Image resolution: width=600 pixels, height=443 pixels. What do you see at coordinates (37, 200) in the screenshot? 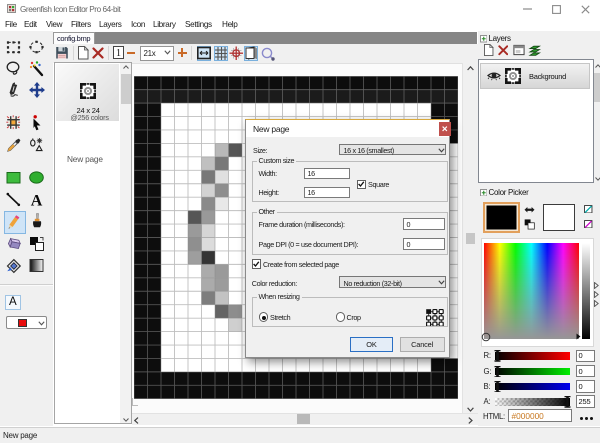
I see `svg-text: A` at bounding box center [37, 200].